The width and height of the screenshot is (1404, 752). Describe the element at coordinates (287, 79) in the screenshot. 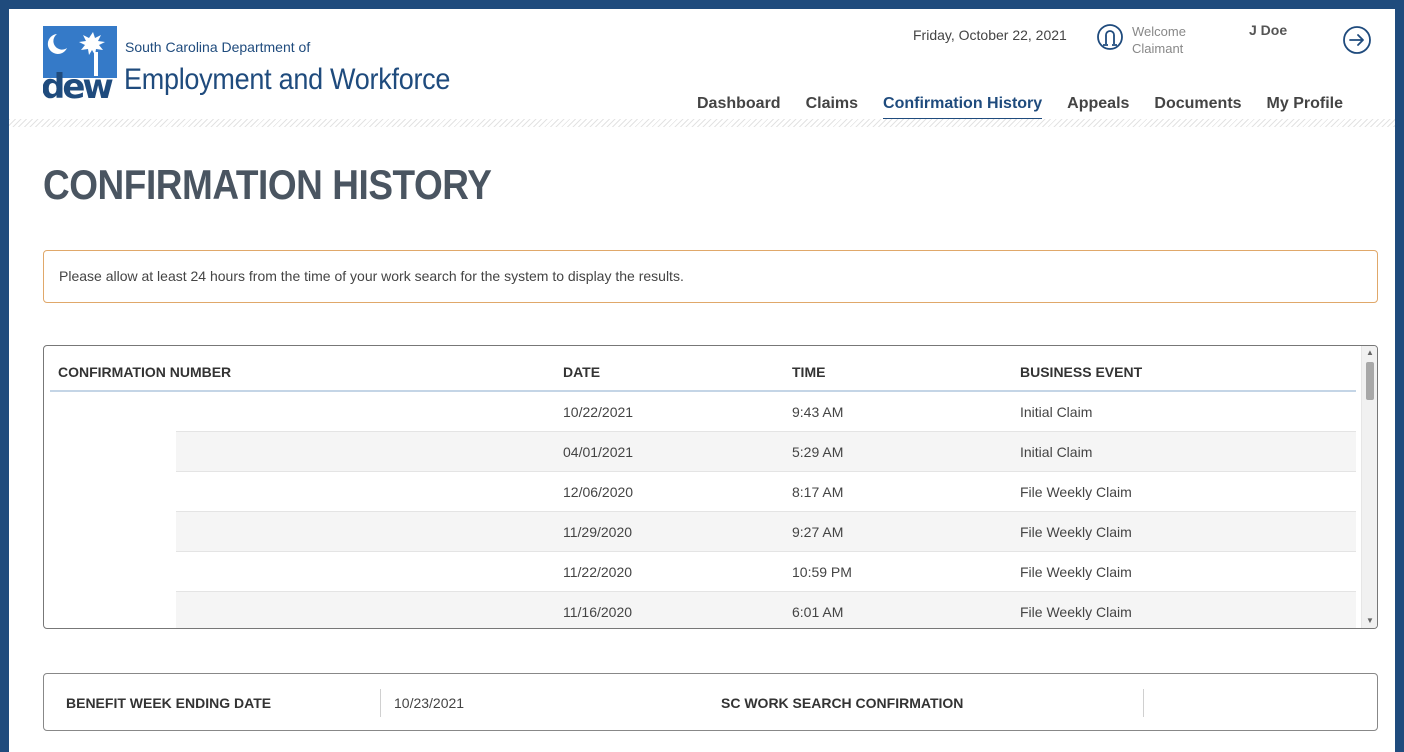

I see `agency-name-line2: Employment and Workforce` at that location.